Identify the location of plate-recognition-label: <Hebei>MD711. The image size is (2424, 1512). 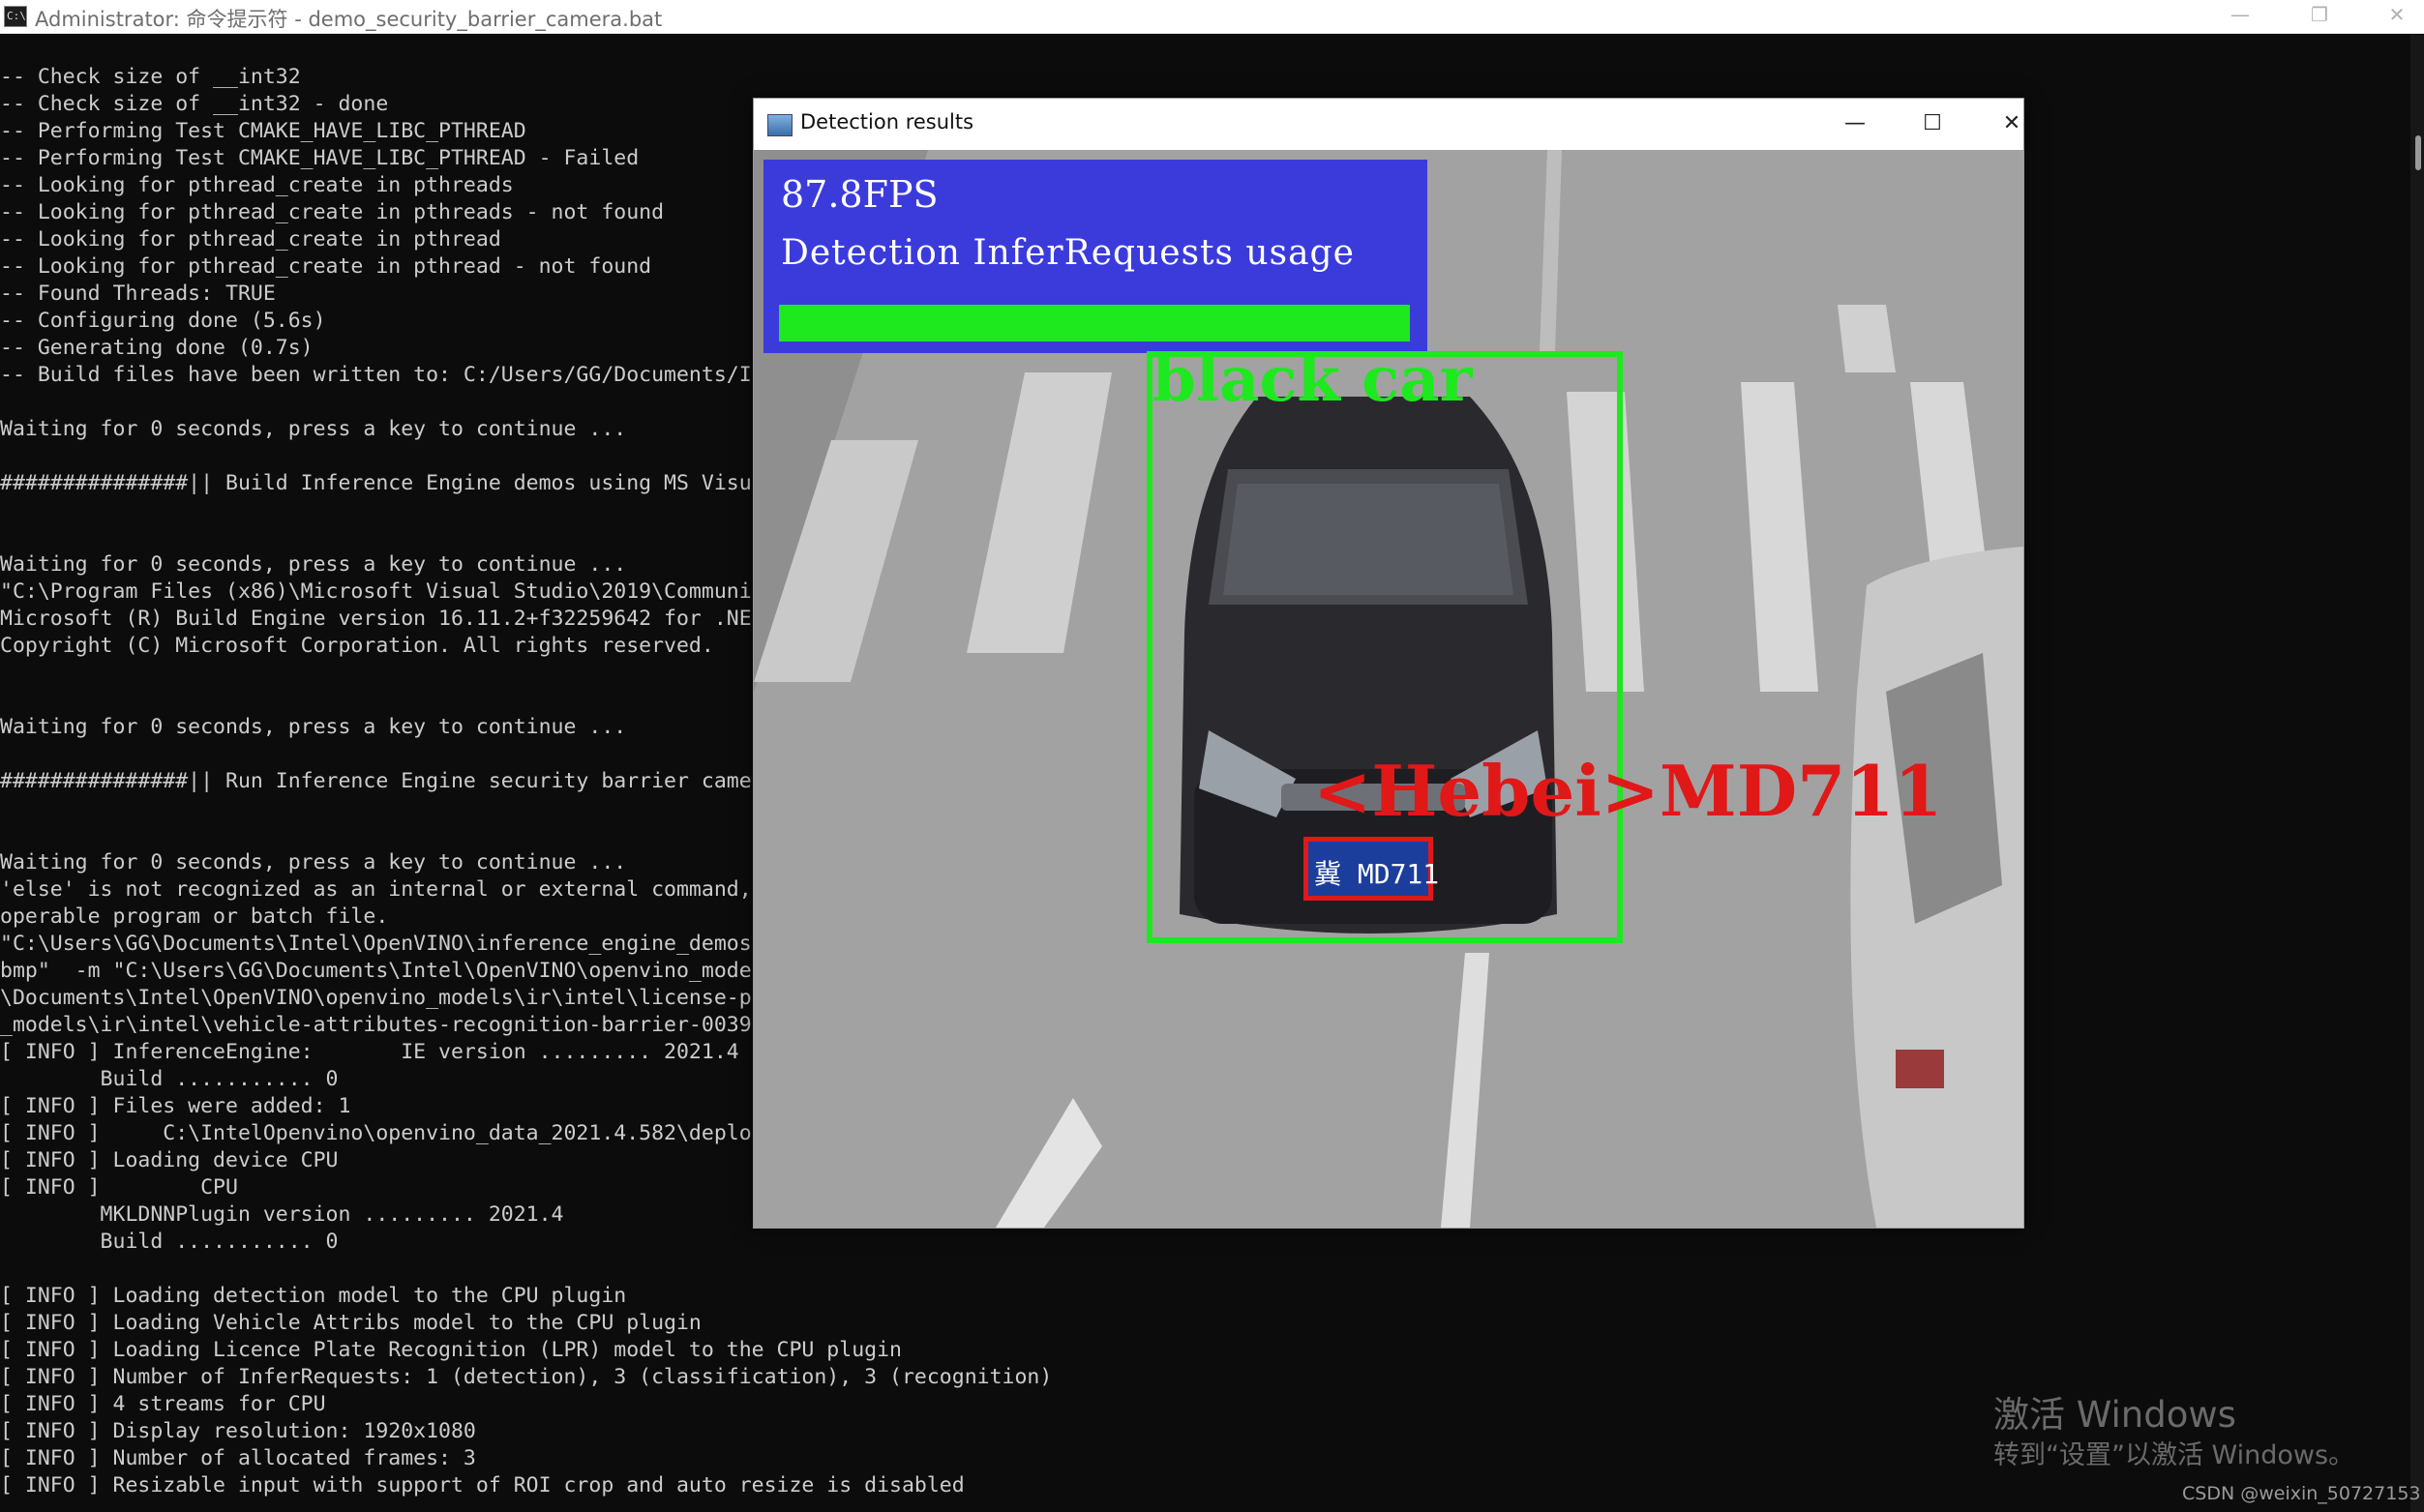
(1628, 791).